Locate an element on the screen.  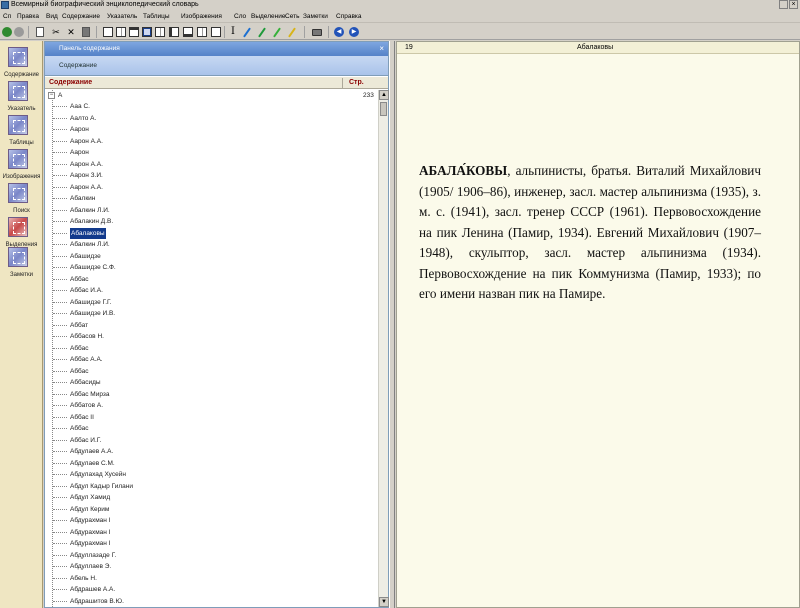
panel-splitter is located at coordinates (392, 324).